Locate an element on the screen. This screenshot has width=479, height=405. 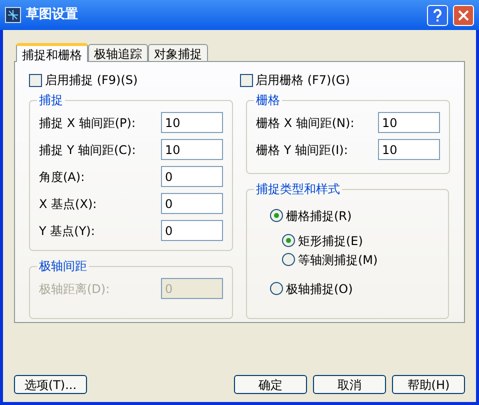
tab: 极轴追踪 is located at coordinates (118, 52).